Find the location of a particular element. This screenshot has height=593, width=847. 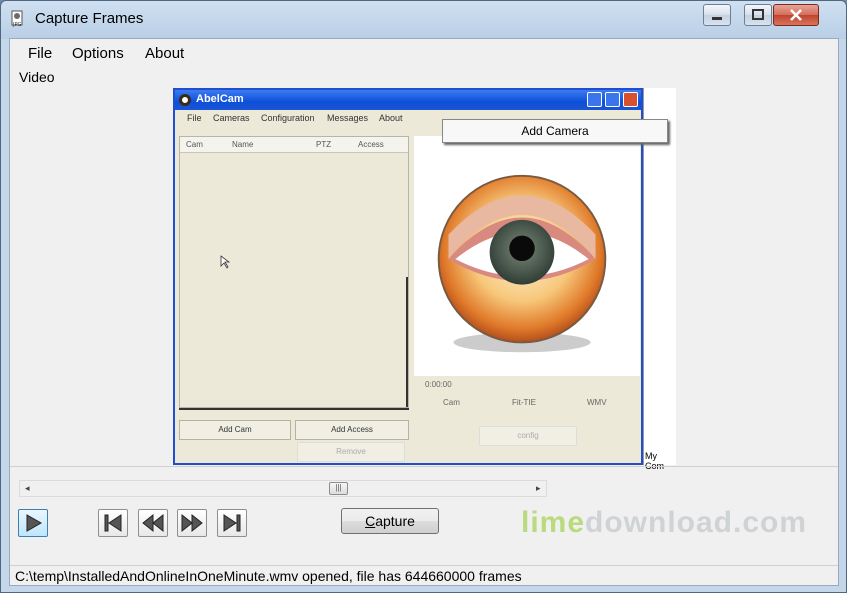

watermark-download: download.com is located at coordinates (696, 522).